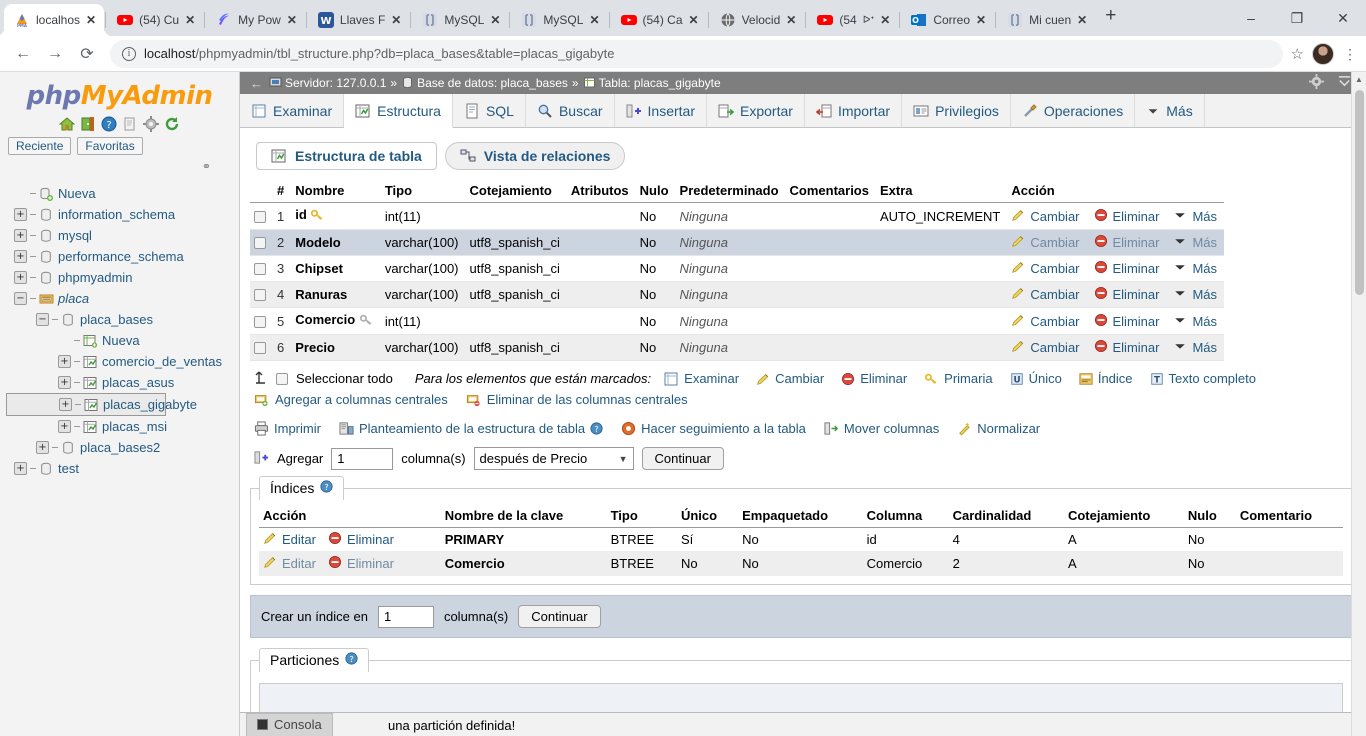  What do you see at coordinates (122, 468) in the screenshot?
I see `tree-node-test: + test` at bounding box center [122, 468].